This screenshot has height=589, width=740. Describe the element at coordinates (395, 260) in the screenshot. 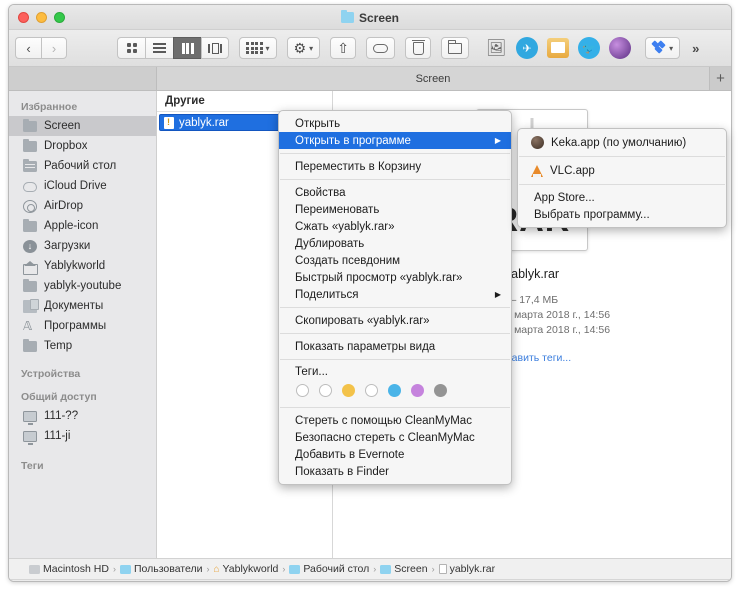

I see `menu-item-make-alias: Создать псевдоним` at that location.